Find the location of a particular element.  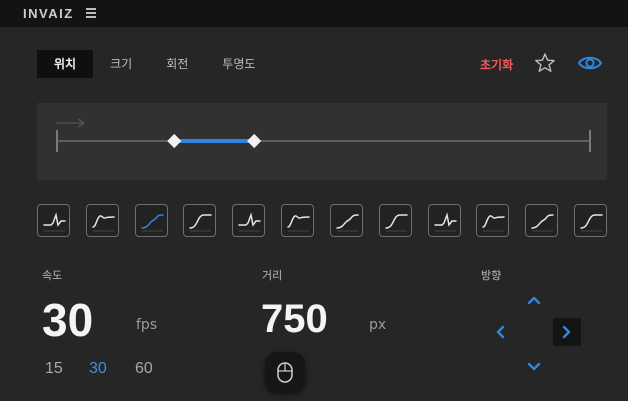

speed-label: 속도 is located at coordinates (52, 275).